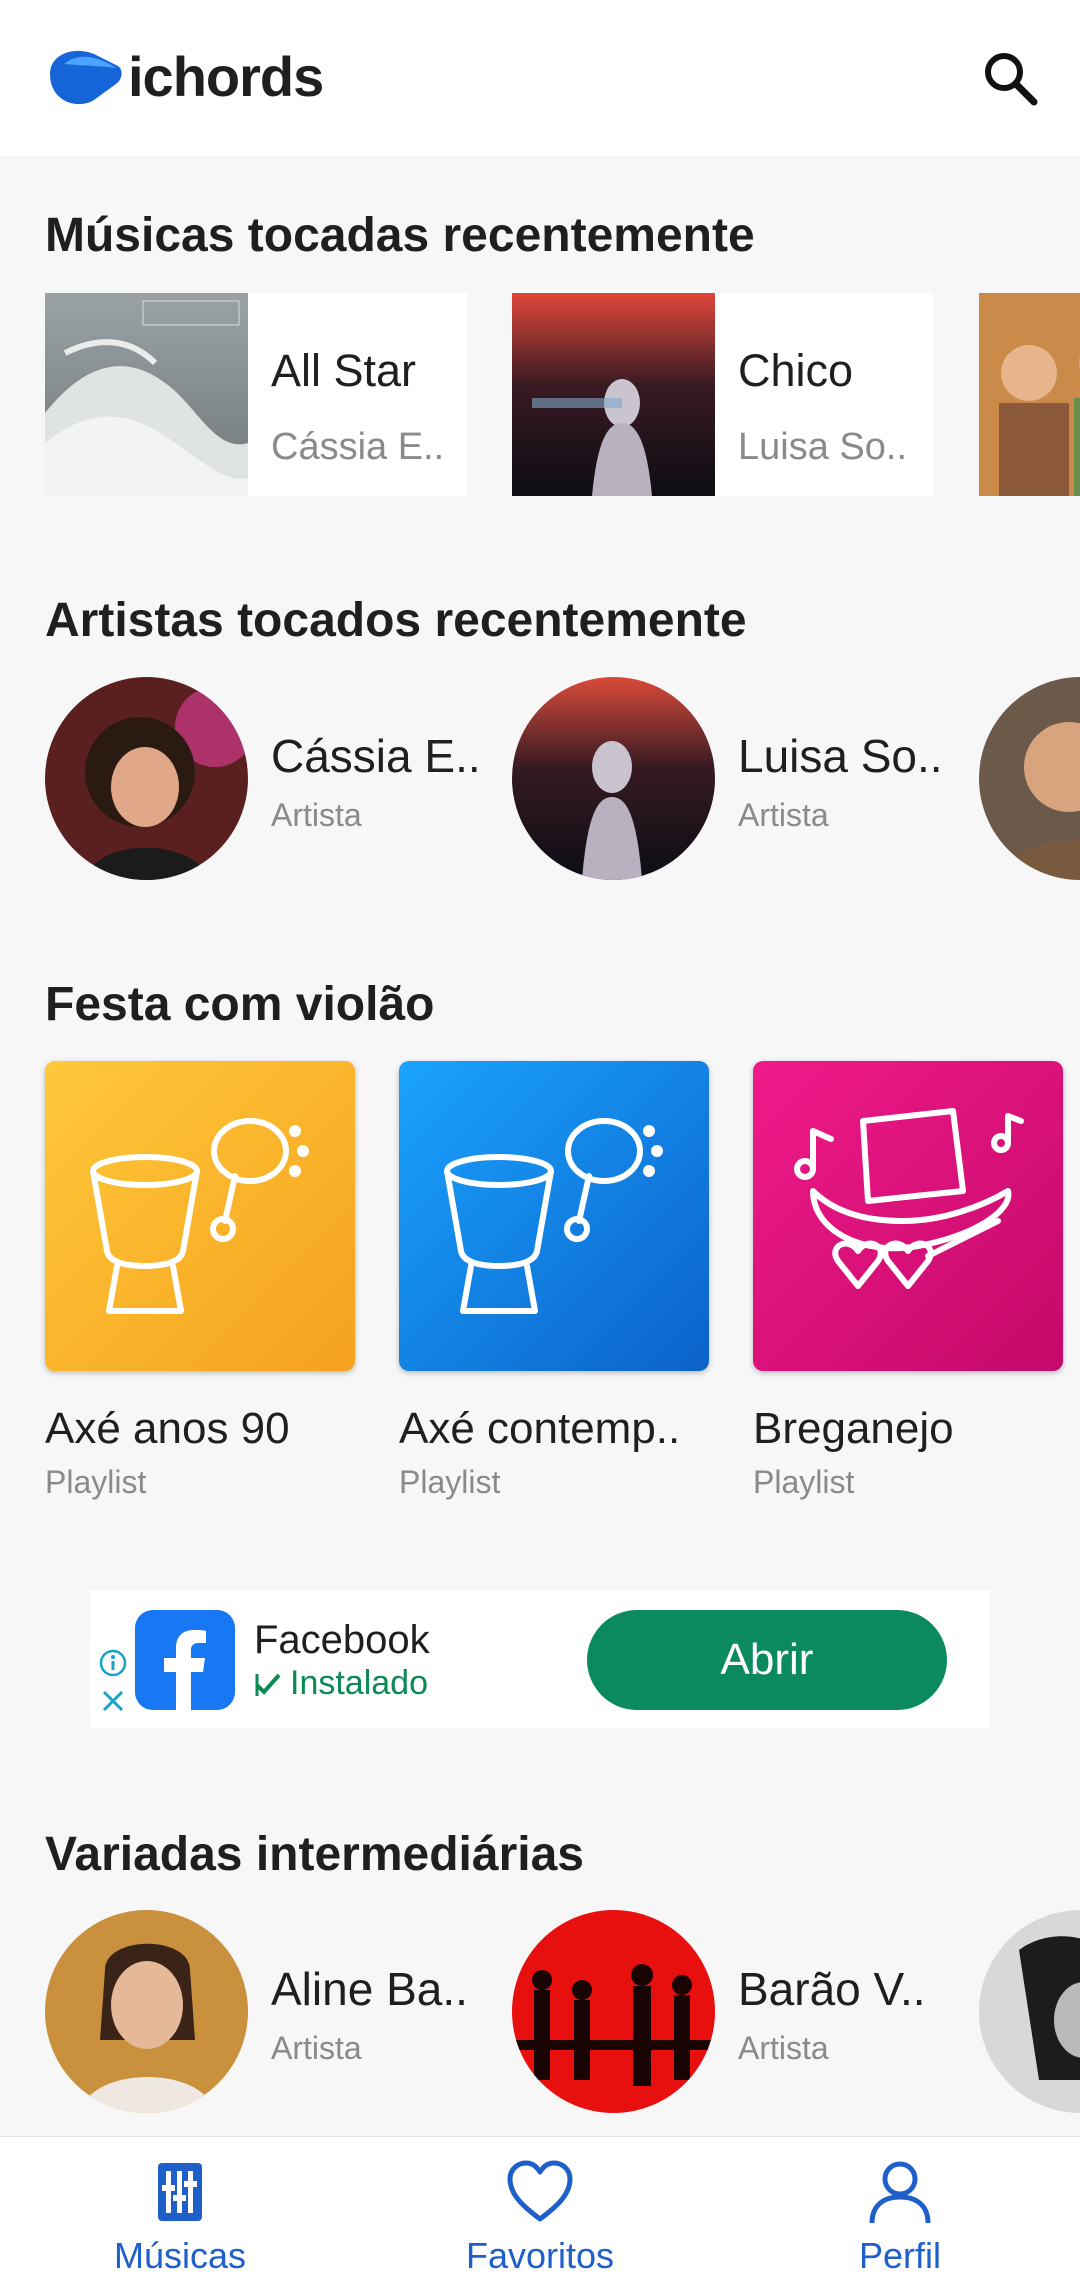 This screenshot has width=1080, height=2293. What do you see at coordinates (314, 1854) in the screenshot?
I see `section-title-variadas: Variadas intermediárias` at bounding box center [314, 1854].